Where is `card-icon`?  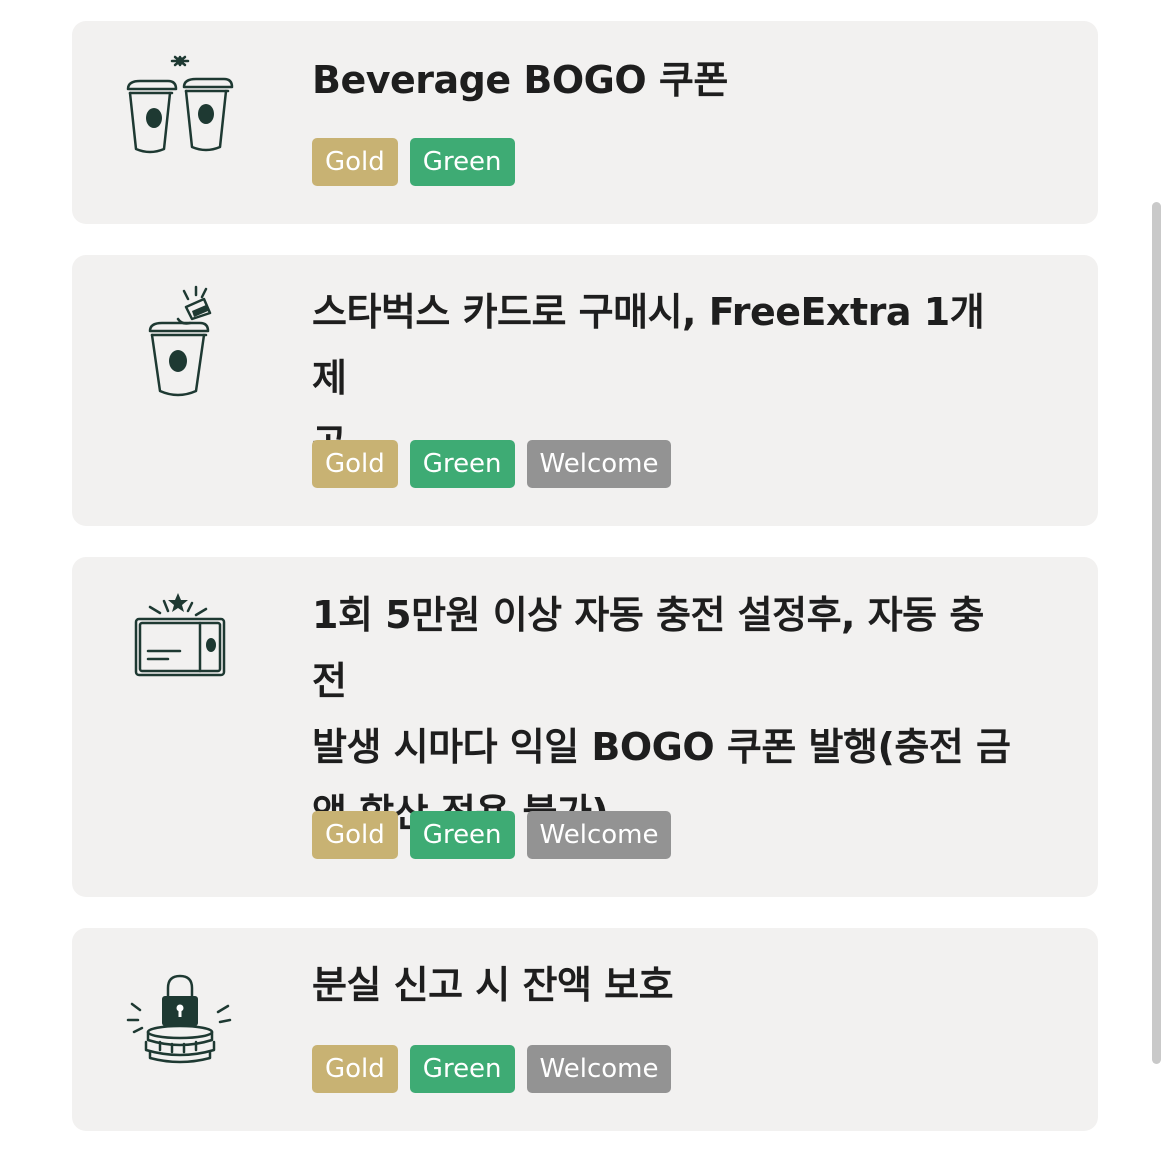 card-icon is located at coordinates (180, 645).